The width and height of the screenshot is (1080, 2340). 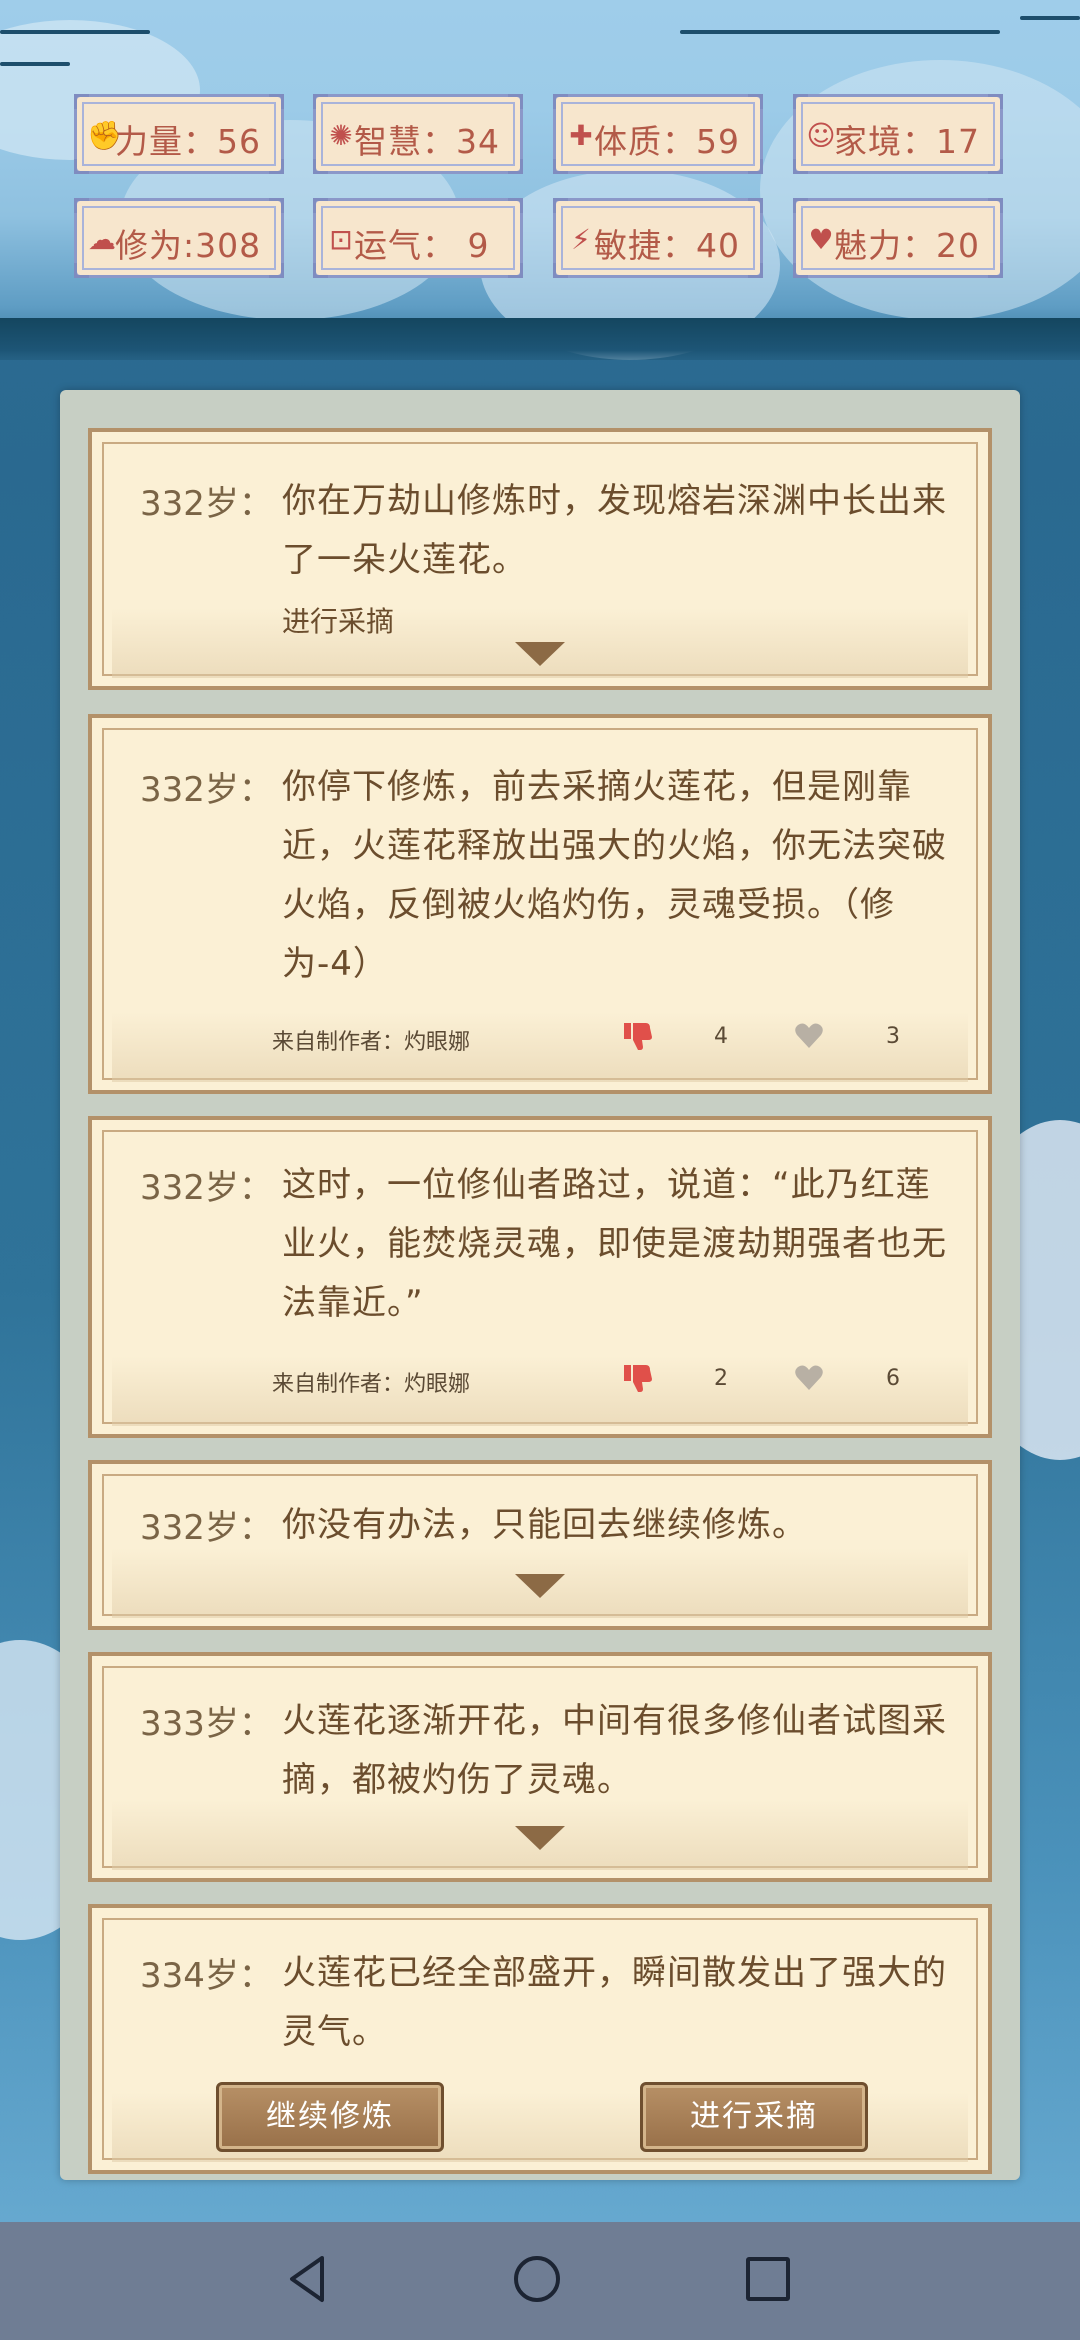 I want to click on continue-cultivate-button: 继续修炼, so click(x=330, y=2117).